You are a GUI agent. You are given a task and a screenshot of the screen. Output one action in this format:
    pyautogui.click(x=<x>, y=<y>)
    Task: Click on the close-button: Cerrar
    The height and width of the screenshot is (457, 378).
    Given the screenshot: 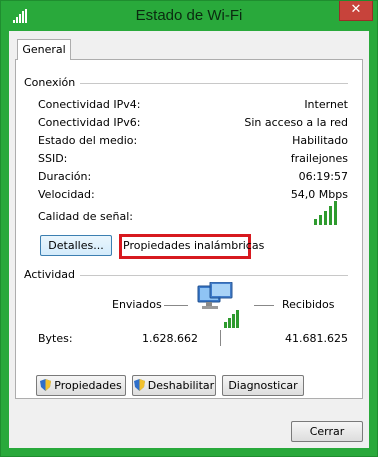 What is the action you would take?
    pyautogui.click(x=327, y=431)
    